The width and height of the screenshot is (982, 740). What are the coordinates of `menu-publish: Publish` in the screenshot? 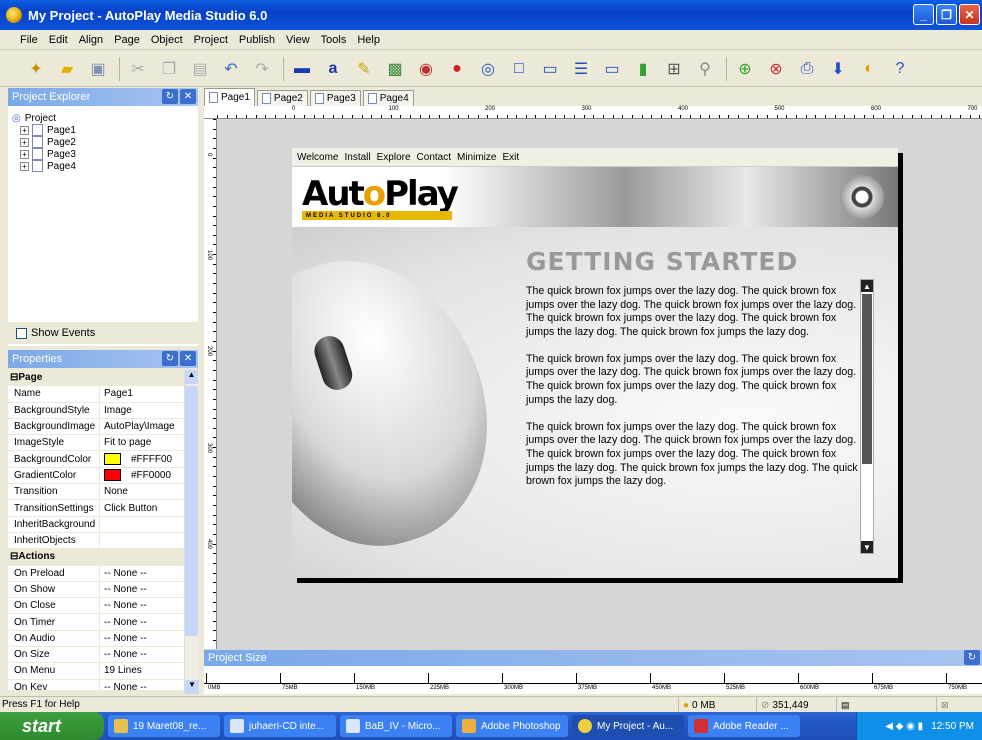 It's located at (257, 40).